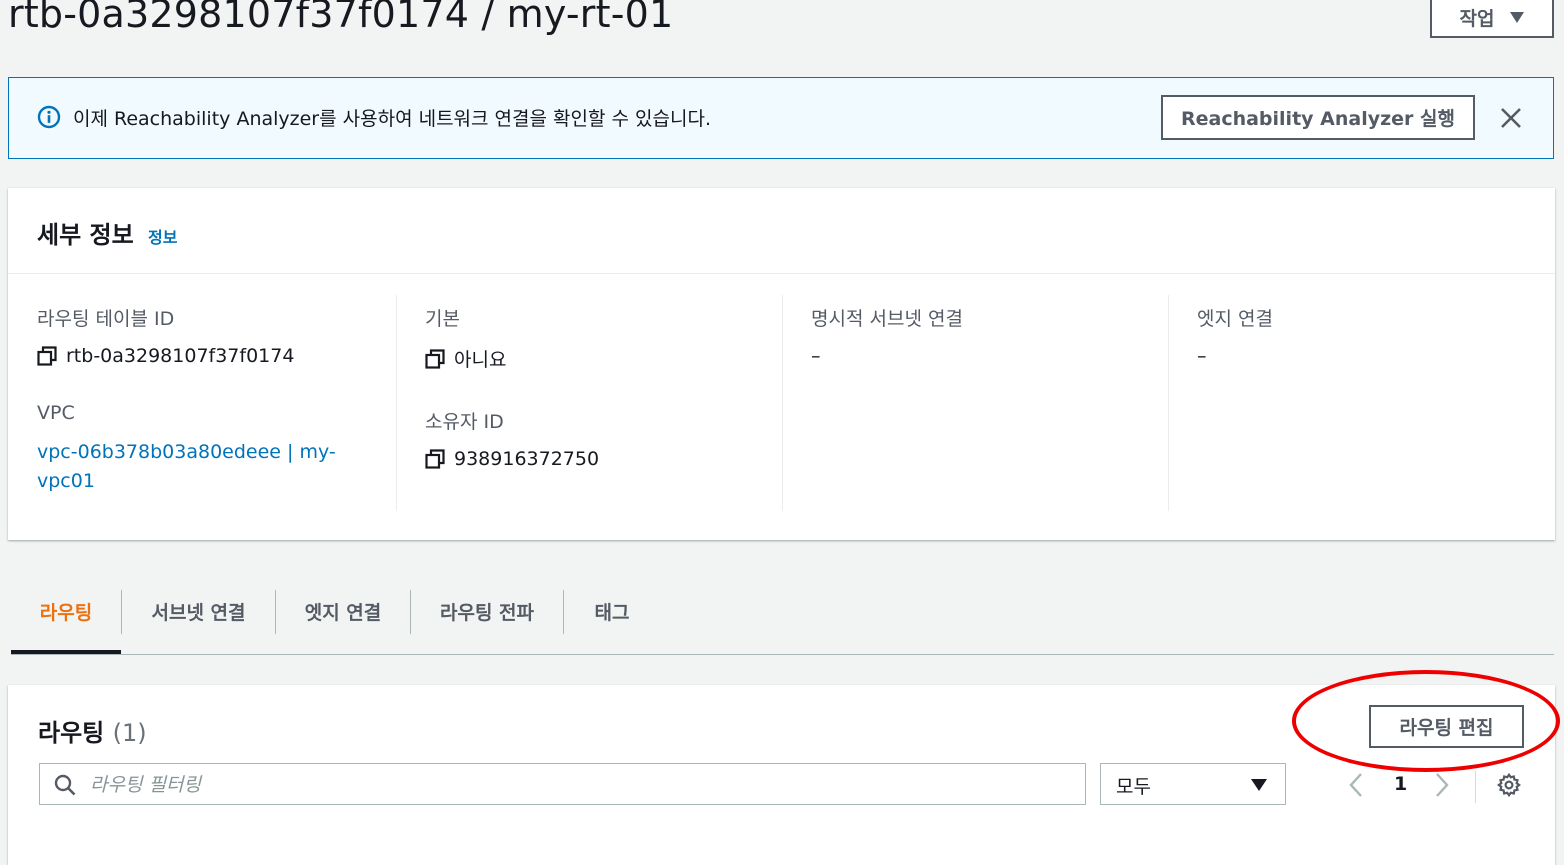 This screenshot has height=865, width=1564. What do you see at coordinates (1509, 785) in the screenshot?
I see `gear-icon` at bounding box center [1509, 785].